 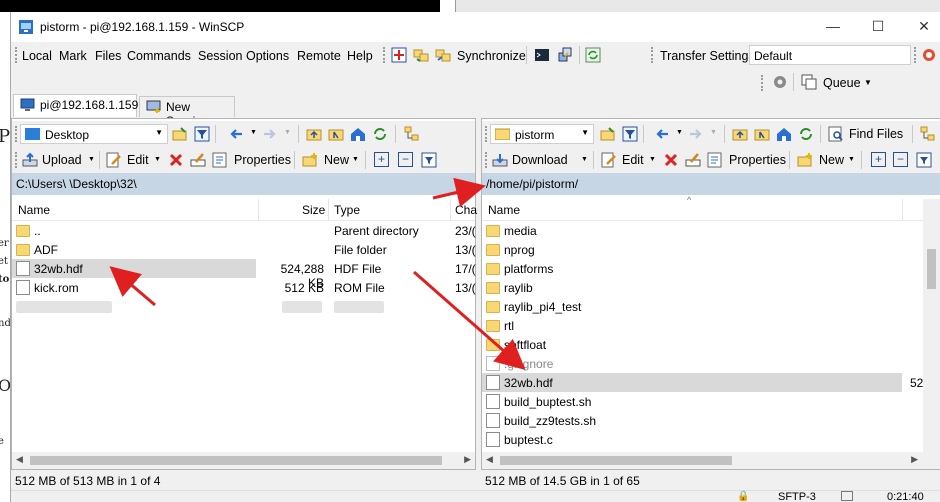 I want to click on column-type: Type, so click(x=347, y=210).